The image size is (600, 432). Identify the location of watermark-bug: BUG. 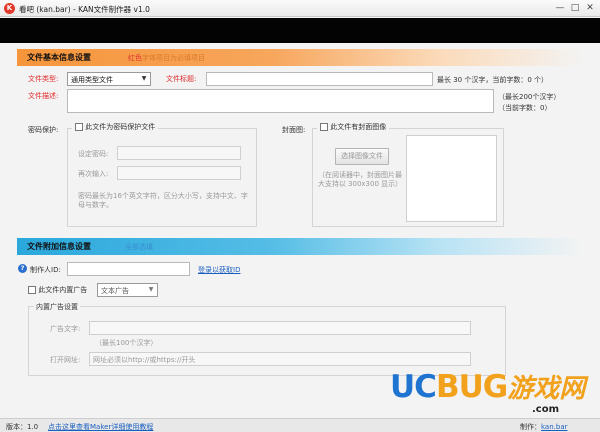
(471, 387).